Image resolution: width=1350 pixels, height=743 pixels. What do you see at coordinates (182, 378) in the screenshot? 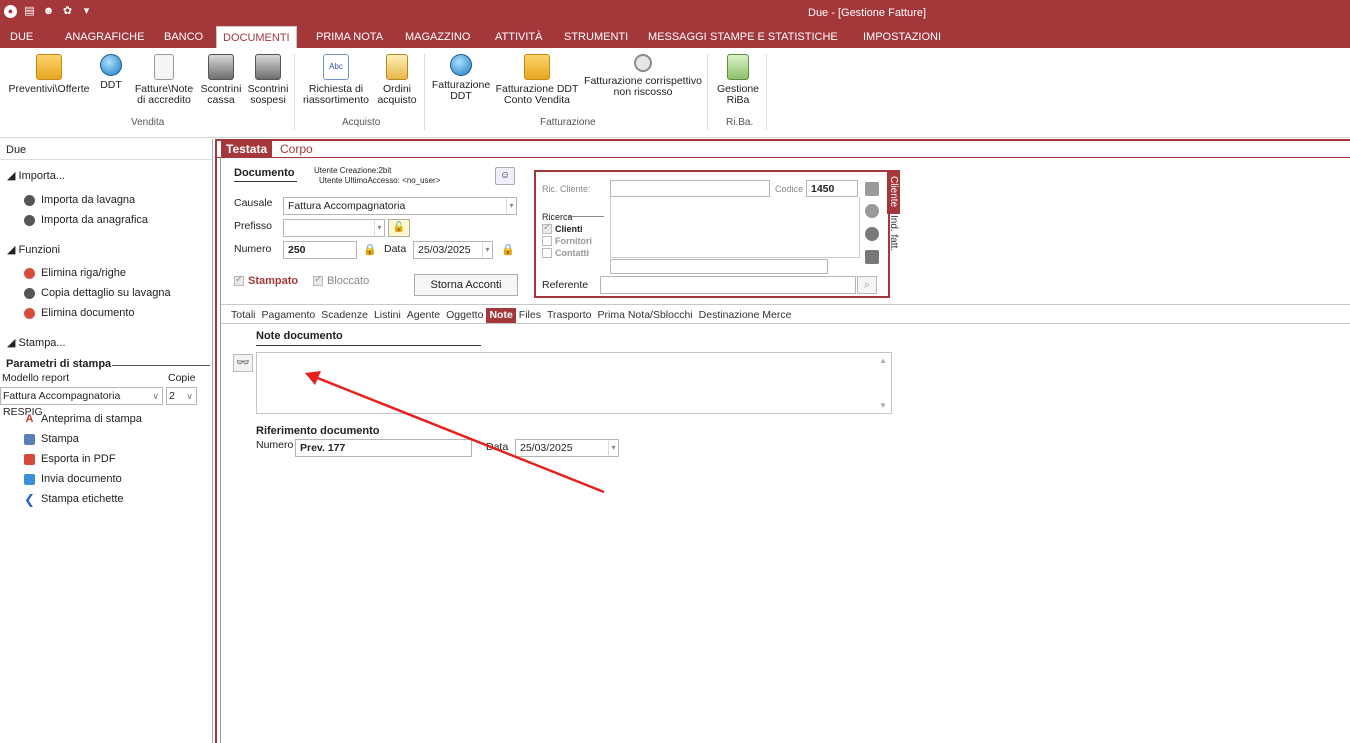
I see `copies-label: Copie` at bounding box center [182, 378].